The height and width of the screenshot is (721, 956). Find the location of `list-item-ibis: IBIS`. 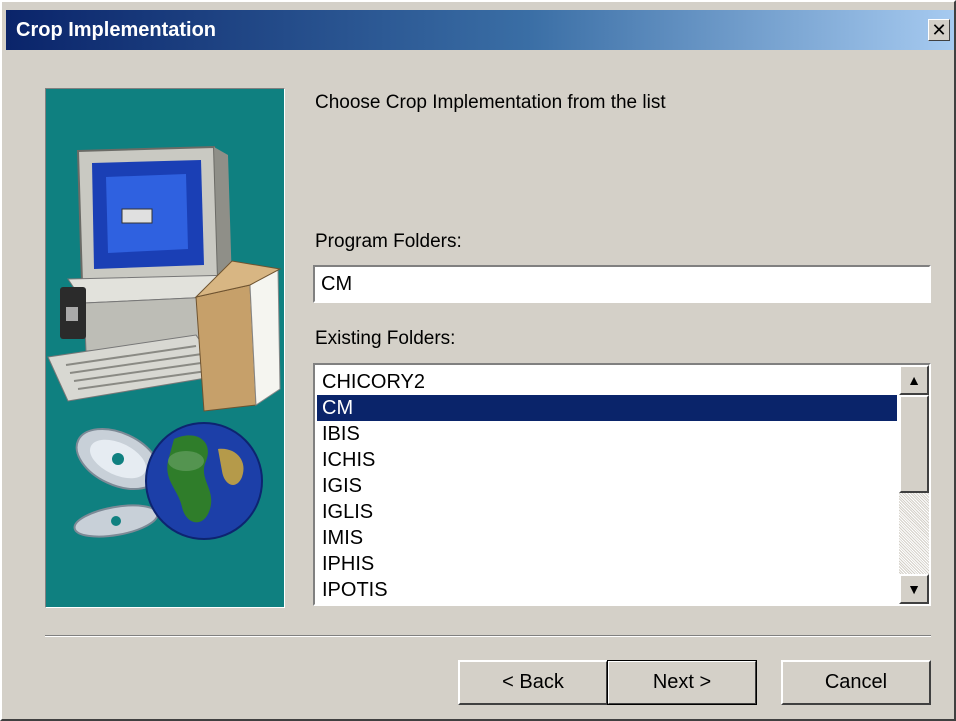

list-item-ibis: IBIS is located at coordinates (607, 434).